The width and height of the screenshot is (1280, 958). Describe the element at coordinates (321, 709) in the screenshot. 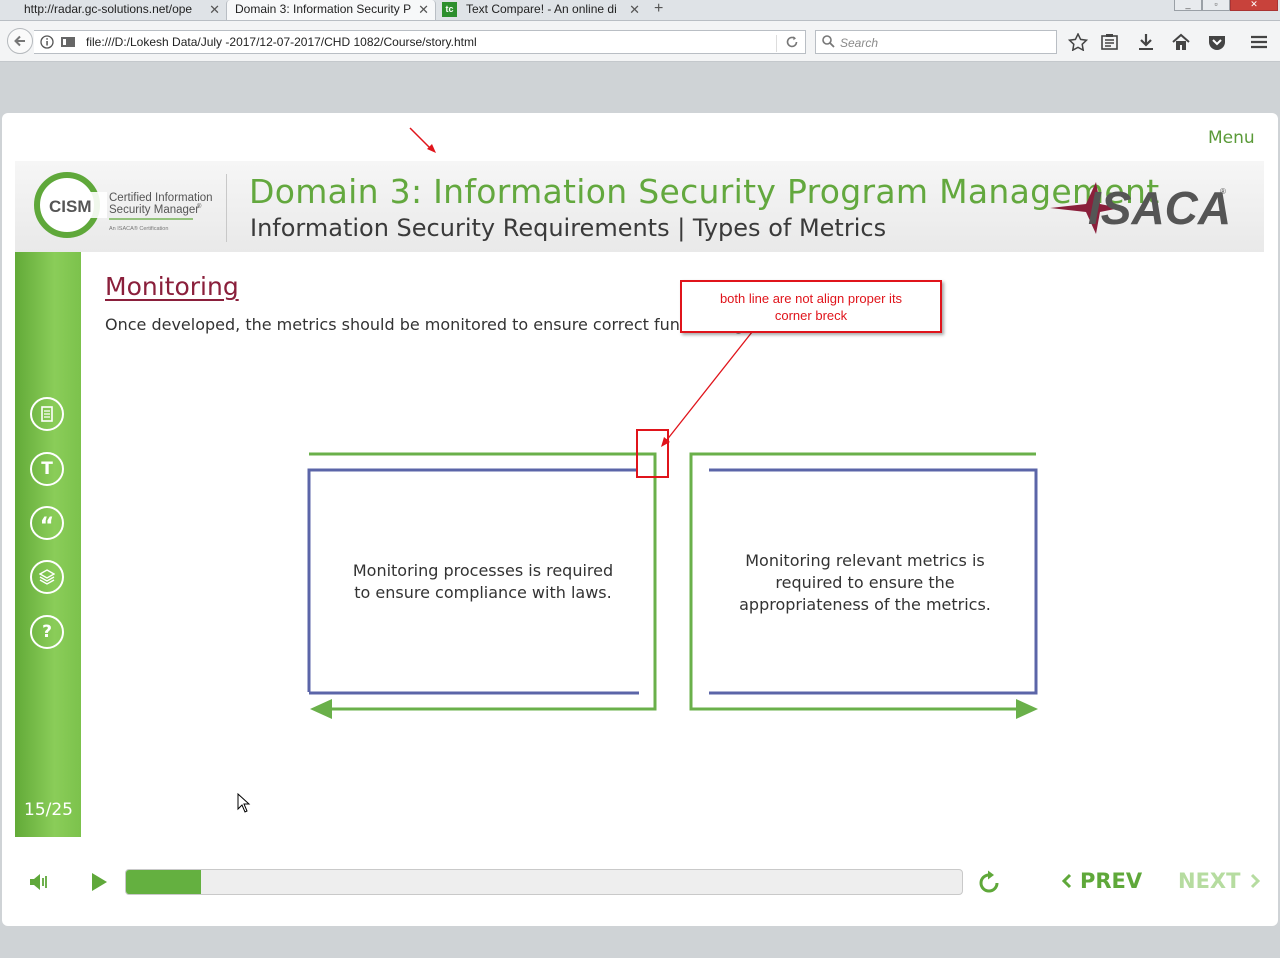

I see `left-arrow-icon` at that location.